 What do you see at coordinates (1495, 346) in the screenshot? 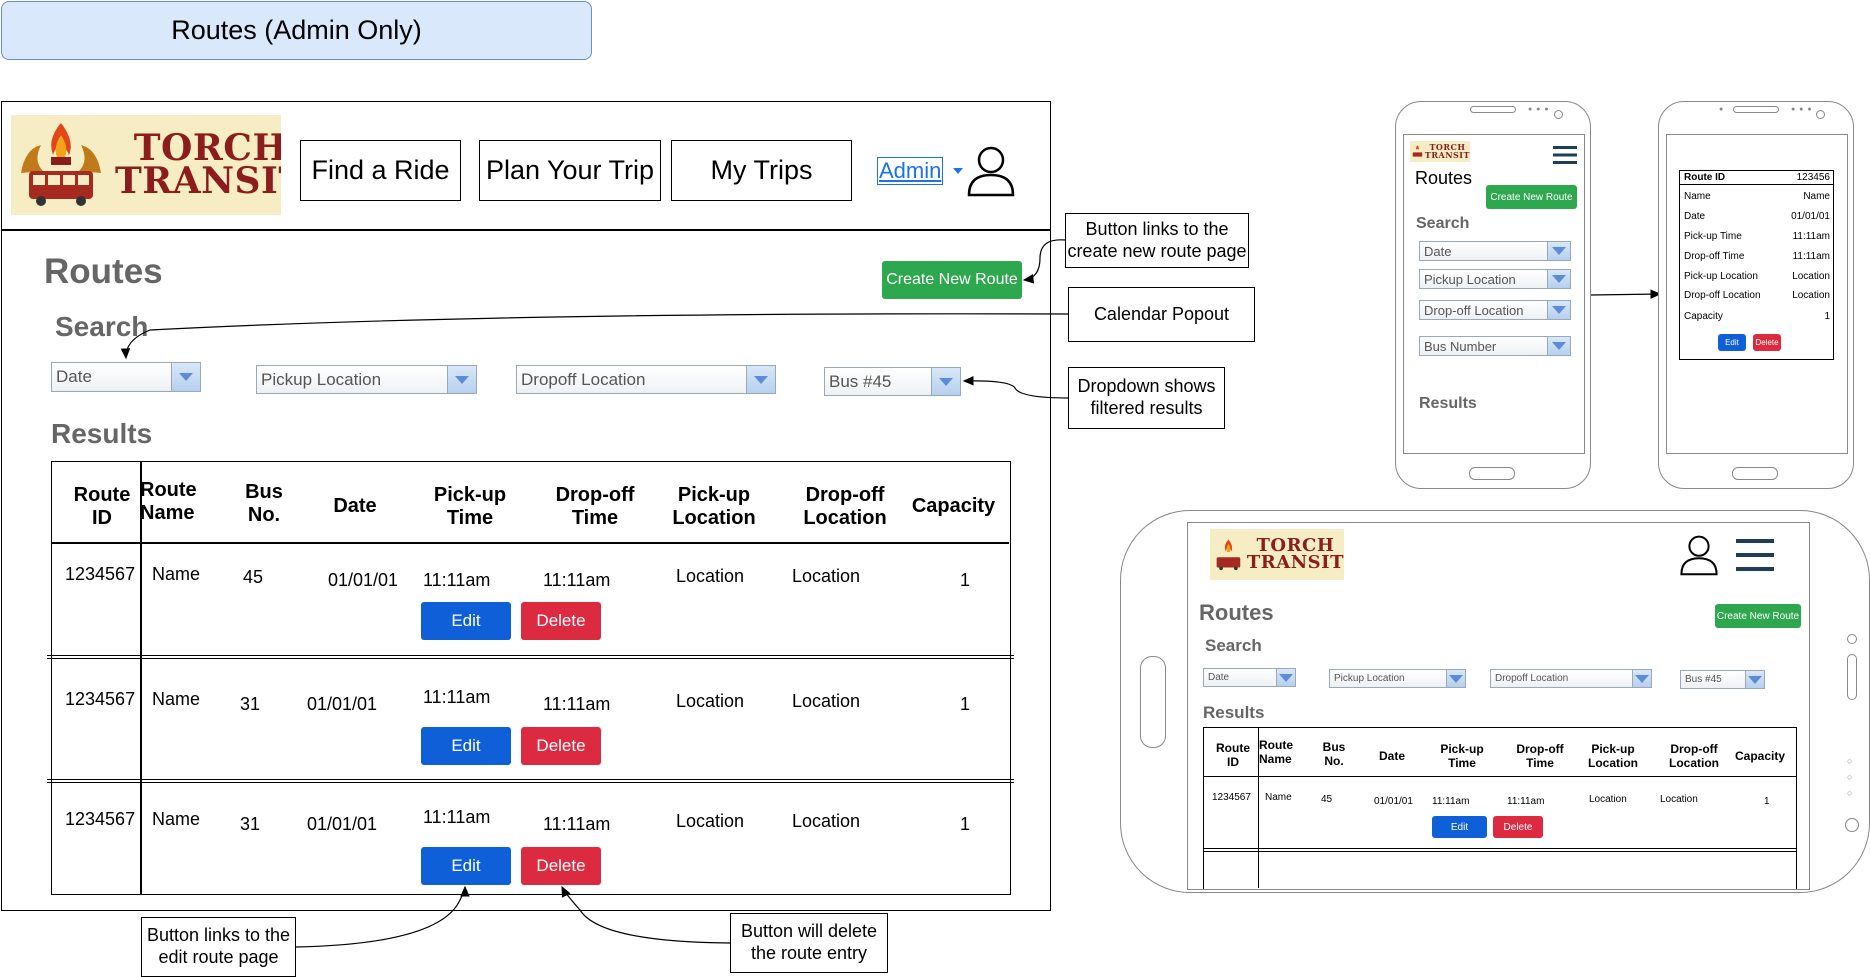
I see `mobile-bus-dropdown: Bus Number` at bounding box center [1495, 346].